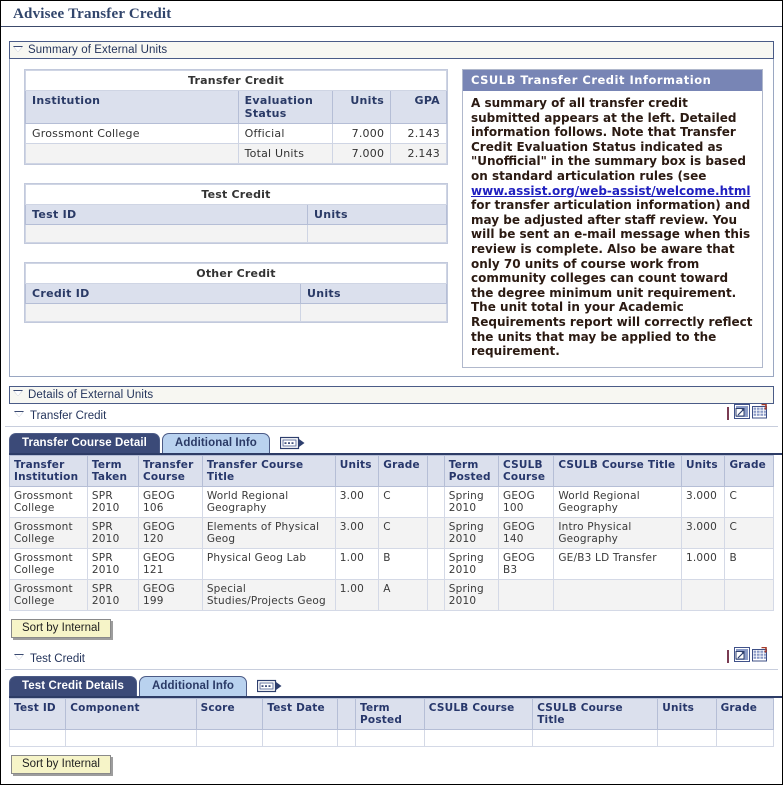  I want to click on cell-transfer-units: 3.00, so click(357, 532).